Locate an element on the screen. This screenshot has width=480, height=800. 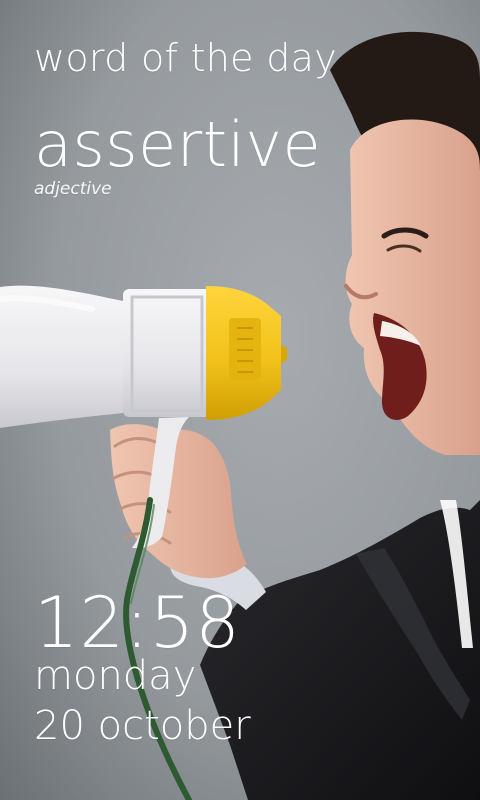
featured-word: assertive is located at coordinates (178, 144).